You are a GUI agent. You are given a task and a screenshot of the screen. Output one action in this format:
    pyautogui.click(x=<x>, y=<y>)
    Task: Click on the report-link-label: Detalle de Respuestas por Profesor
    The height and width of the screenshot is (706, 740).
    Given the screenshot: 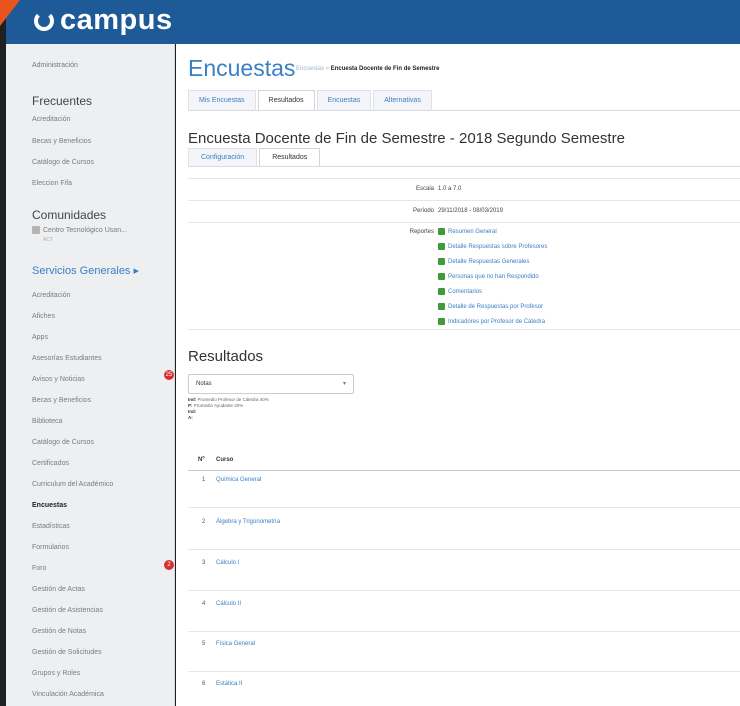 What is the action you would take?
    pyautogui.click(x=496, y=306)
    